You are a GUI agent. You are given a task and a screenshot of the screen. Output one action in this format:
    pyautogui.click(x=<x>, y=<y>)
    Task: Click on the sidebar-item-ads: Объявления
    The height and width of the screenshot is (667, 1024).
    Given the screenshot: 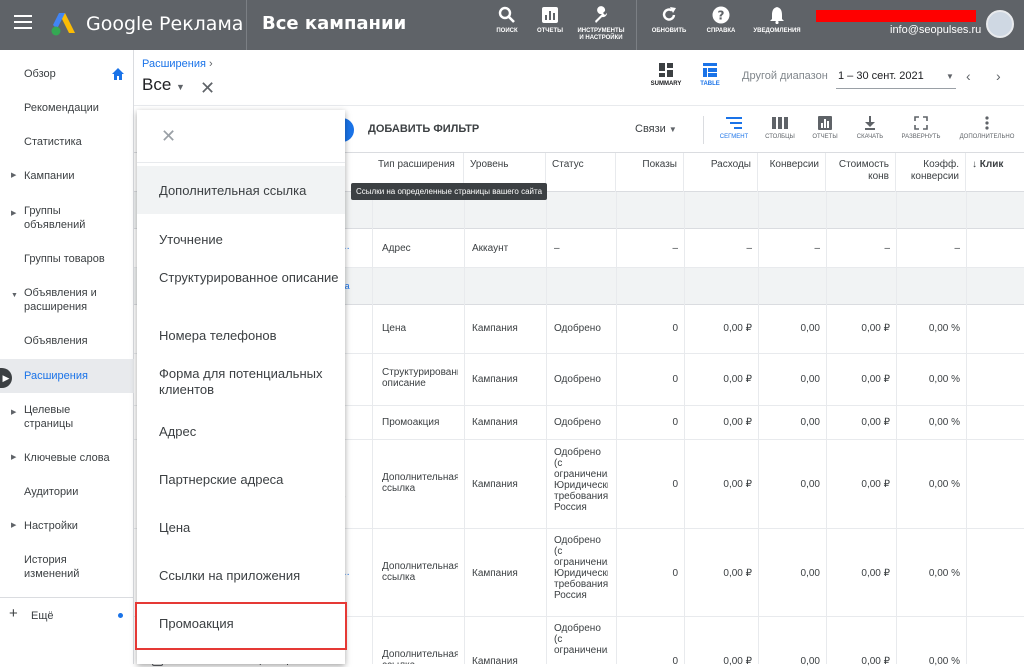 What is the action you would take?
    pyautogui.click(x=67, y=342)
    